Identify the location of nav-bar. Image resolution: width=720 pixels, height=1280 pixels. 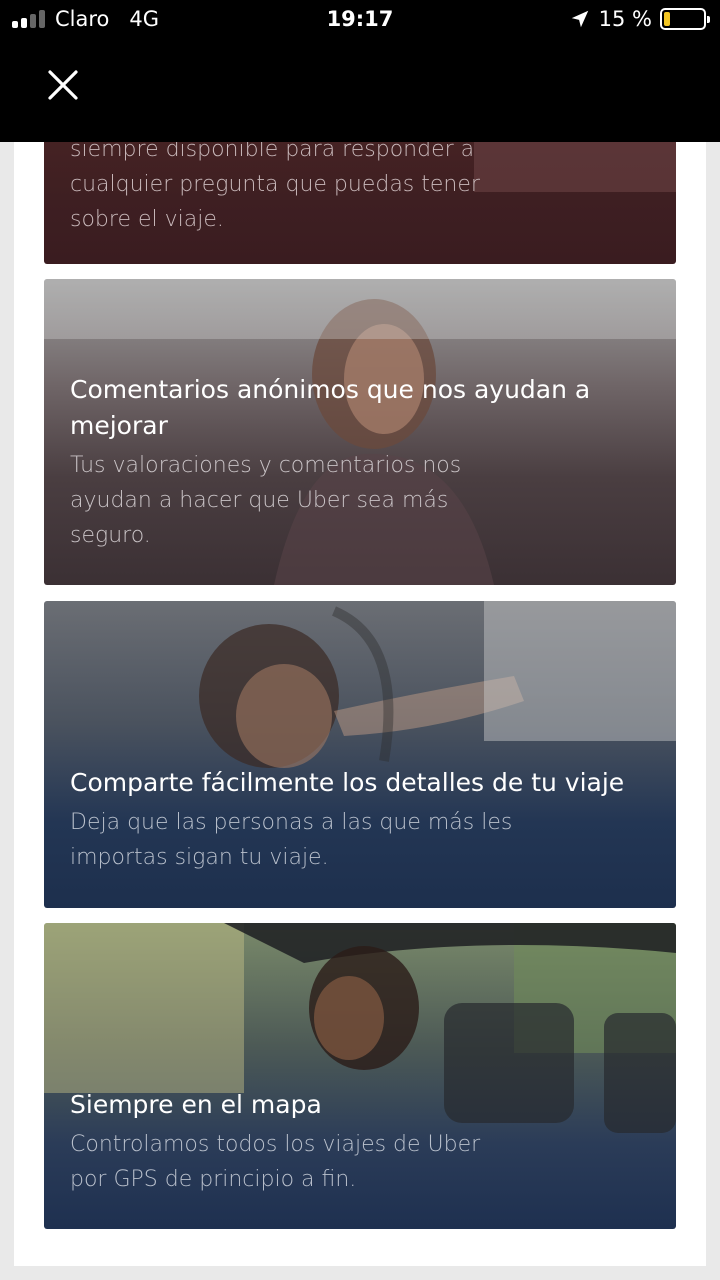
(360, 91).